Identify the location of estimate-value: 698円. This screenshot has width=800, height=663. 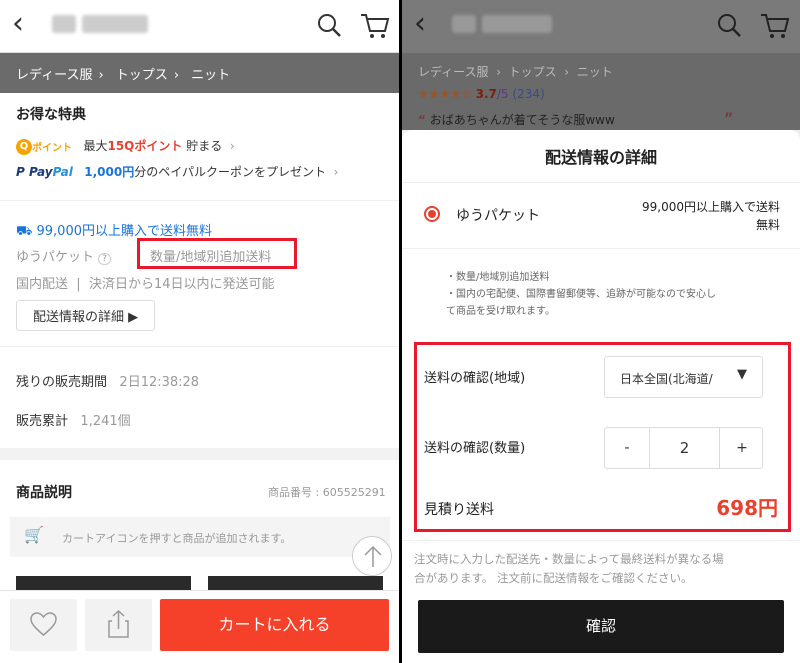
(747, 508).